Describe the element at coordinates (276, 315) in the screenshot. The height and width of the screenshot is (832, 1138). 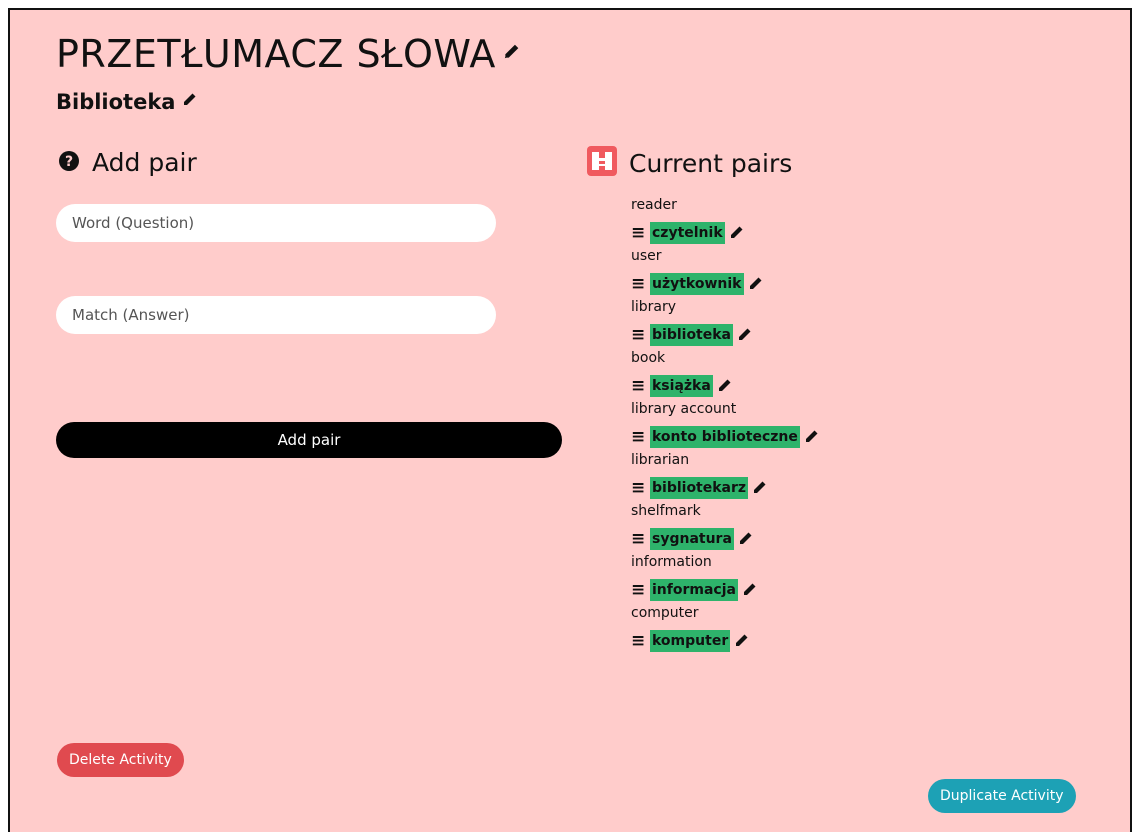
I see `match-answer-input` at that location.